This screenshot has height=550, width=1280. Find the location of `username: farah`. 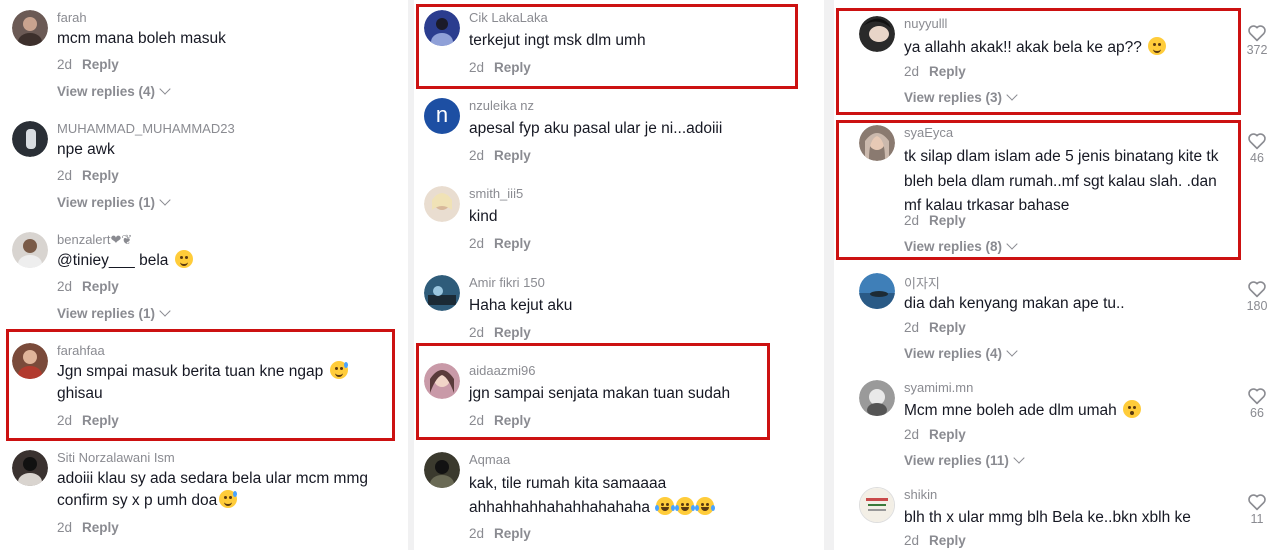

username: farah is located at coordinates (72, 17).